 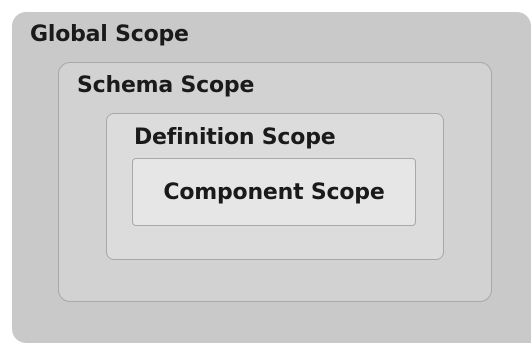 I want to click on component-scope-label: Component Scope, so click(x=274, y=192).